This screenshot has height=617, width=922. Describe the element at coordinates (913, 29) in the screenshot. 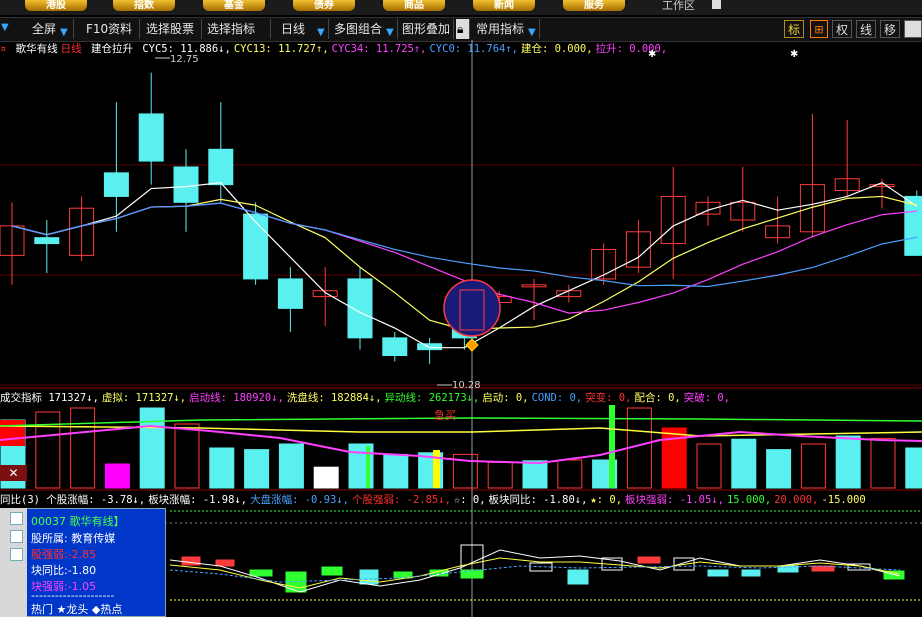

I see `scroll-box` at that location.